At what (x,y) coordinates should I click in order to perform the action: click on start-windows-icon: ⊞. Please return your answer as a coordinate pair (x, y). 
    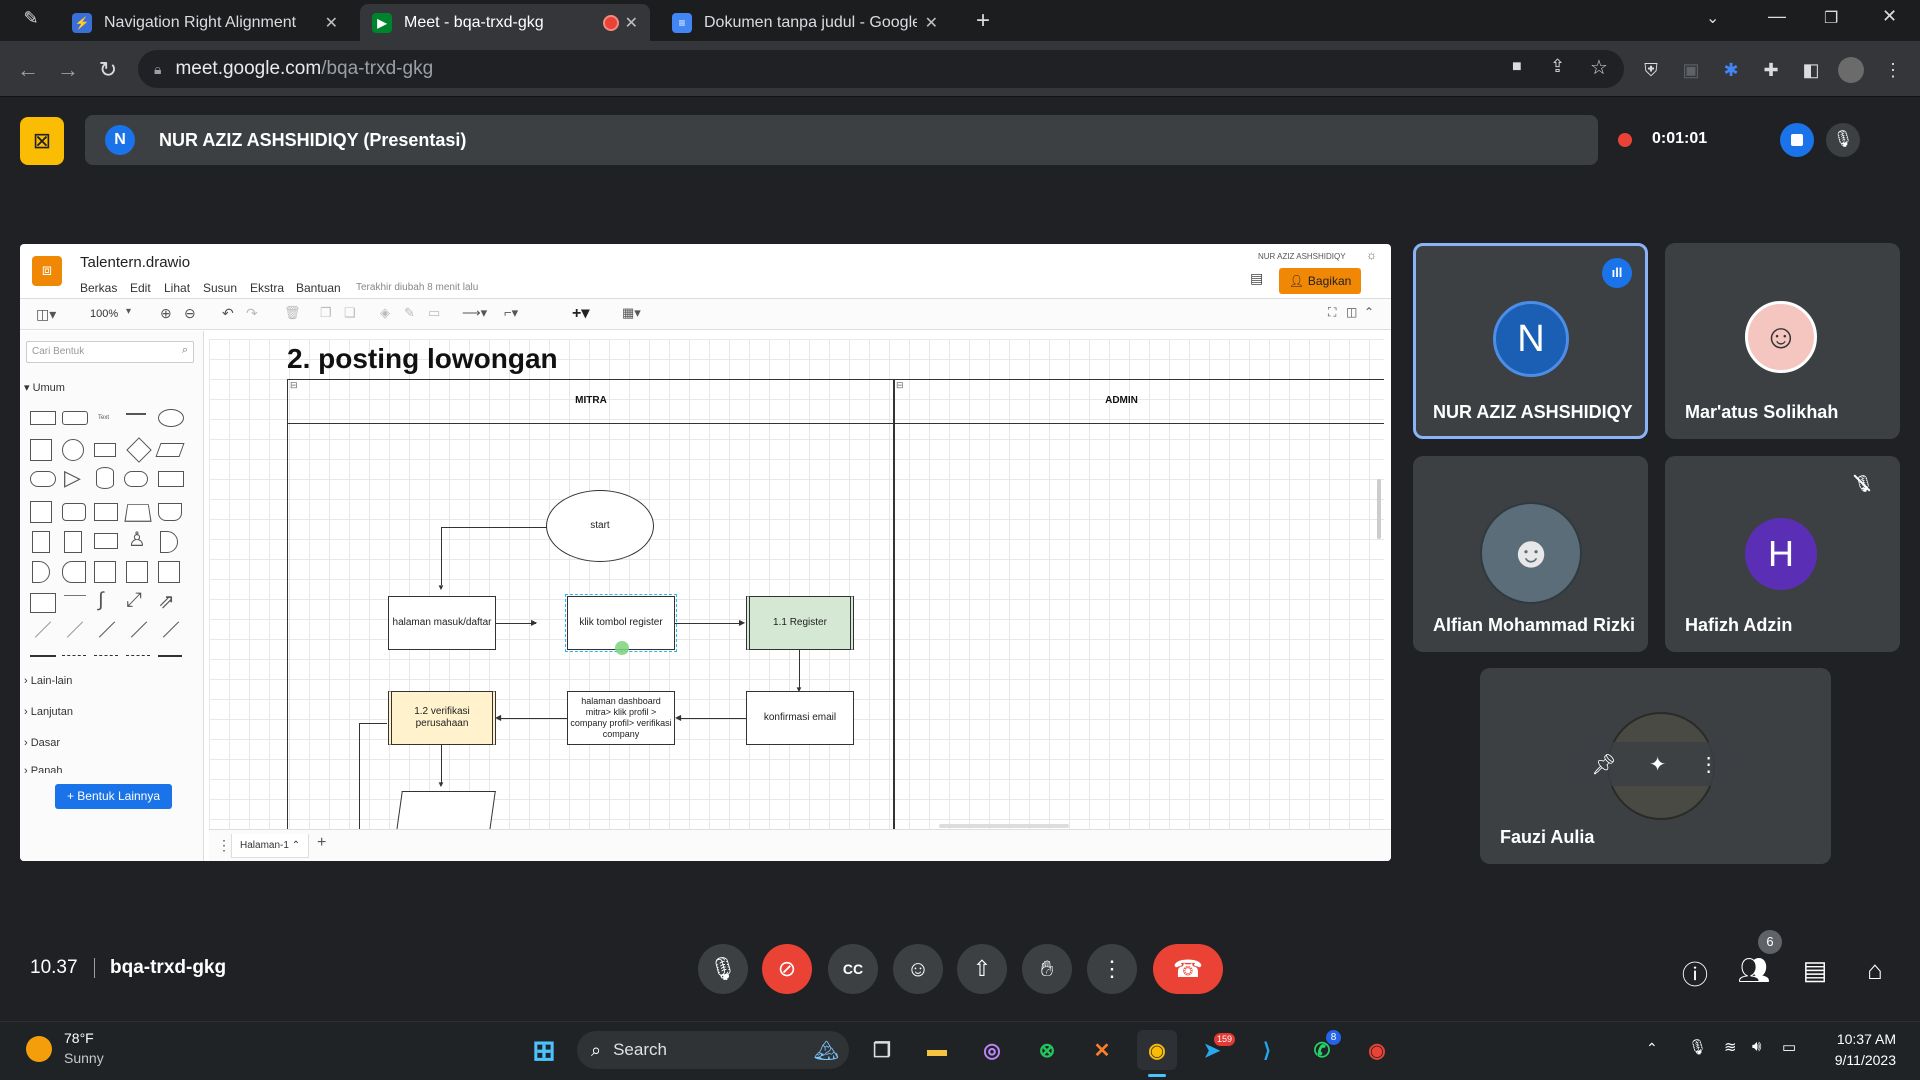
    Looking at the image, I should click on (544, 1050).